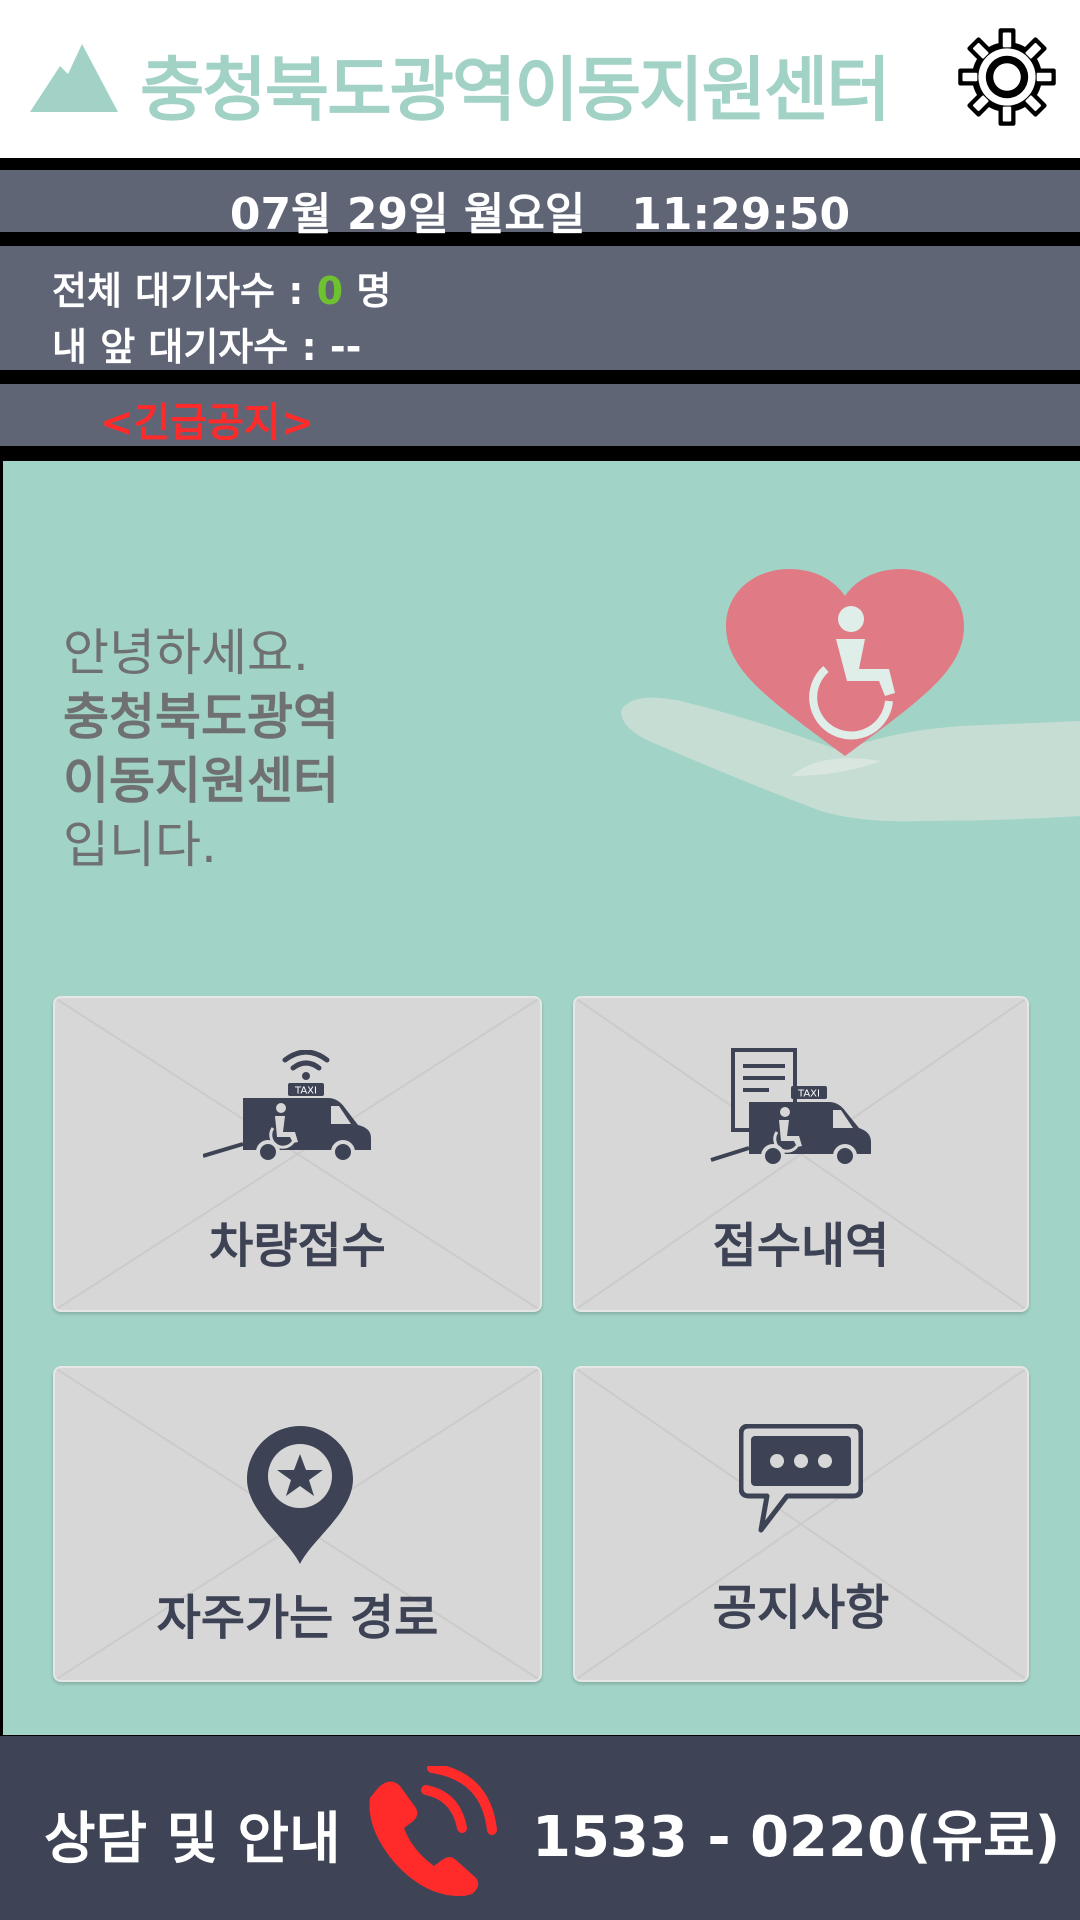  Describe the element at coordinates (1007, 77) in the screenshot. I see `gear-icon` at that location.